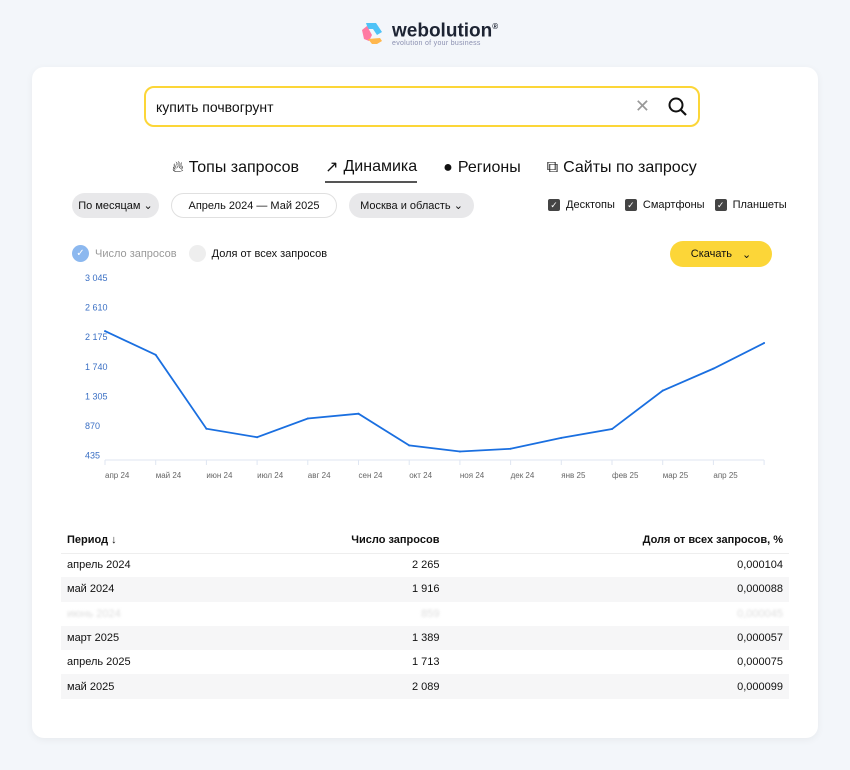 The width and height of the screenshot is (850, 770). I want to click on cell-period: май 2025, so click(143, 686).